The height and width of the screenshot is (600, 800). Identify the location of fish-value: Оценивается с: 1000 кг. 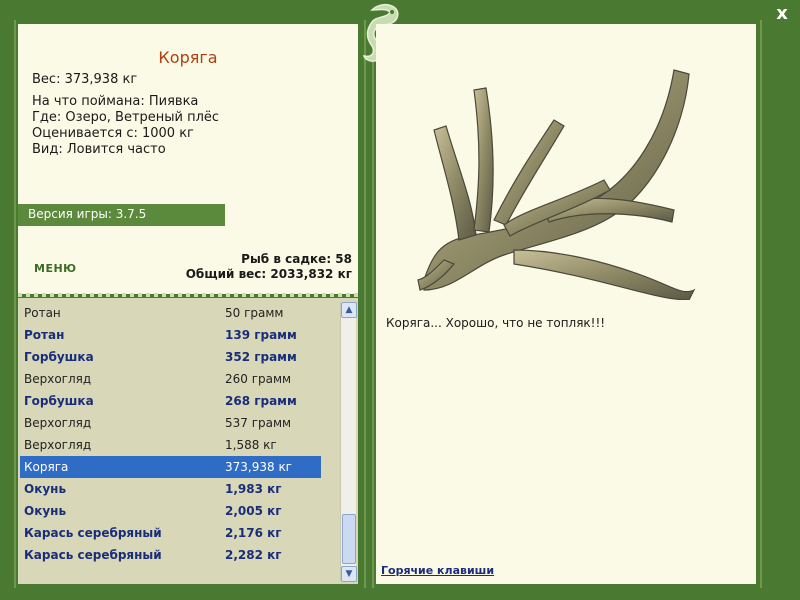
(113, 133).